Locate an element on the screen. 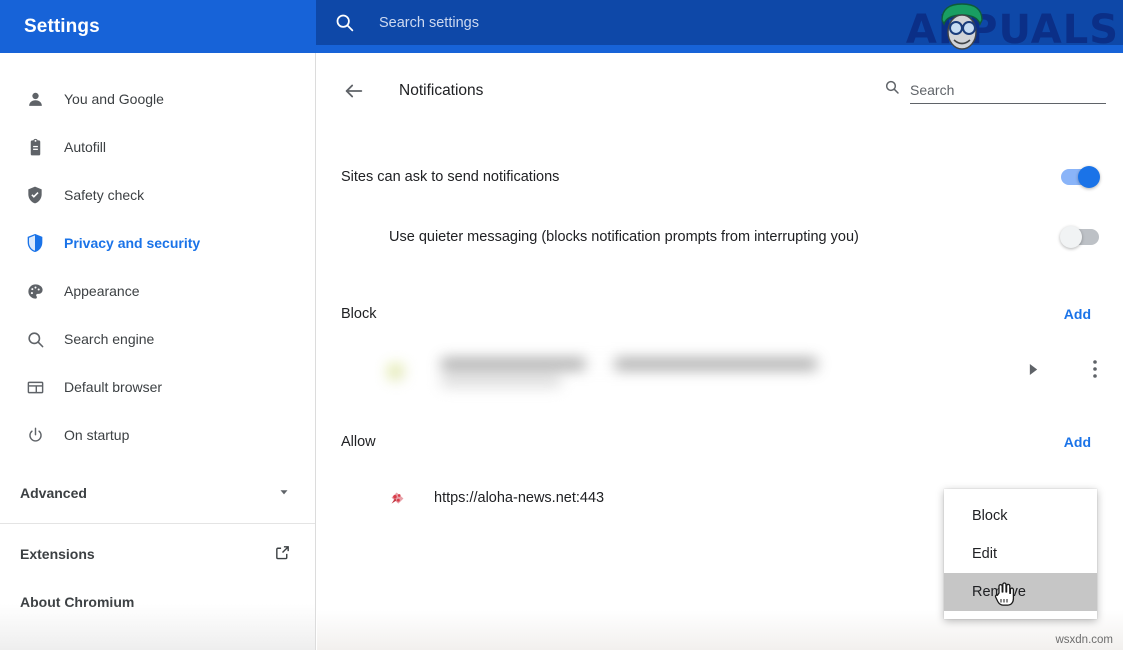  section-header-allow: Allow Add is located at coordinates (720, 442).